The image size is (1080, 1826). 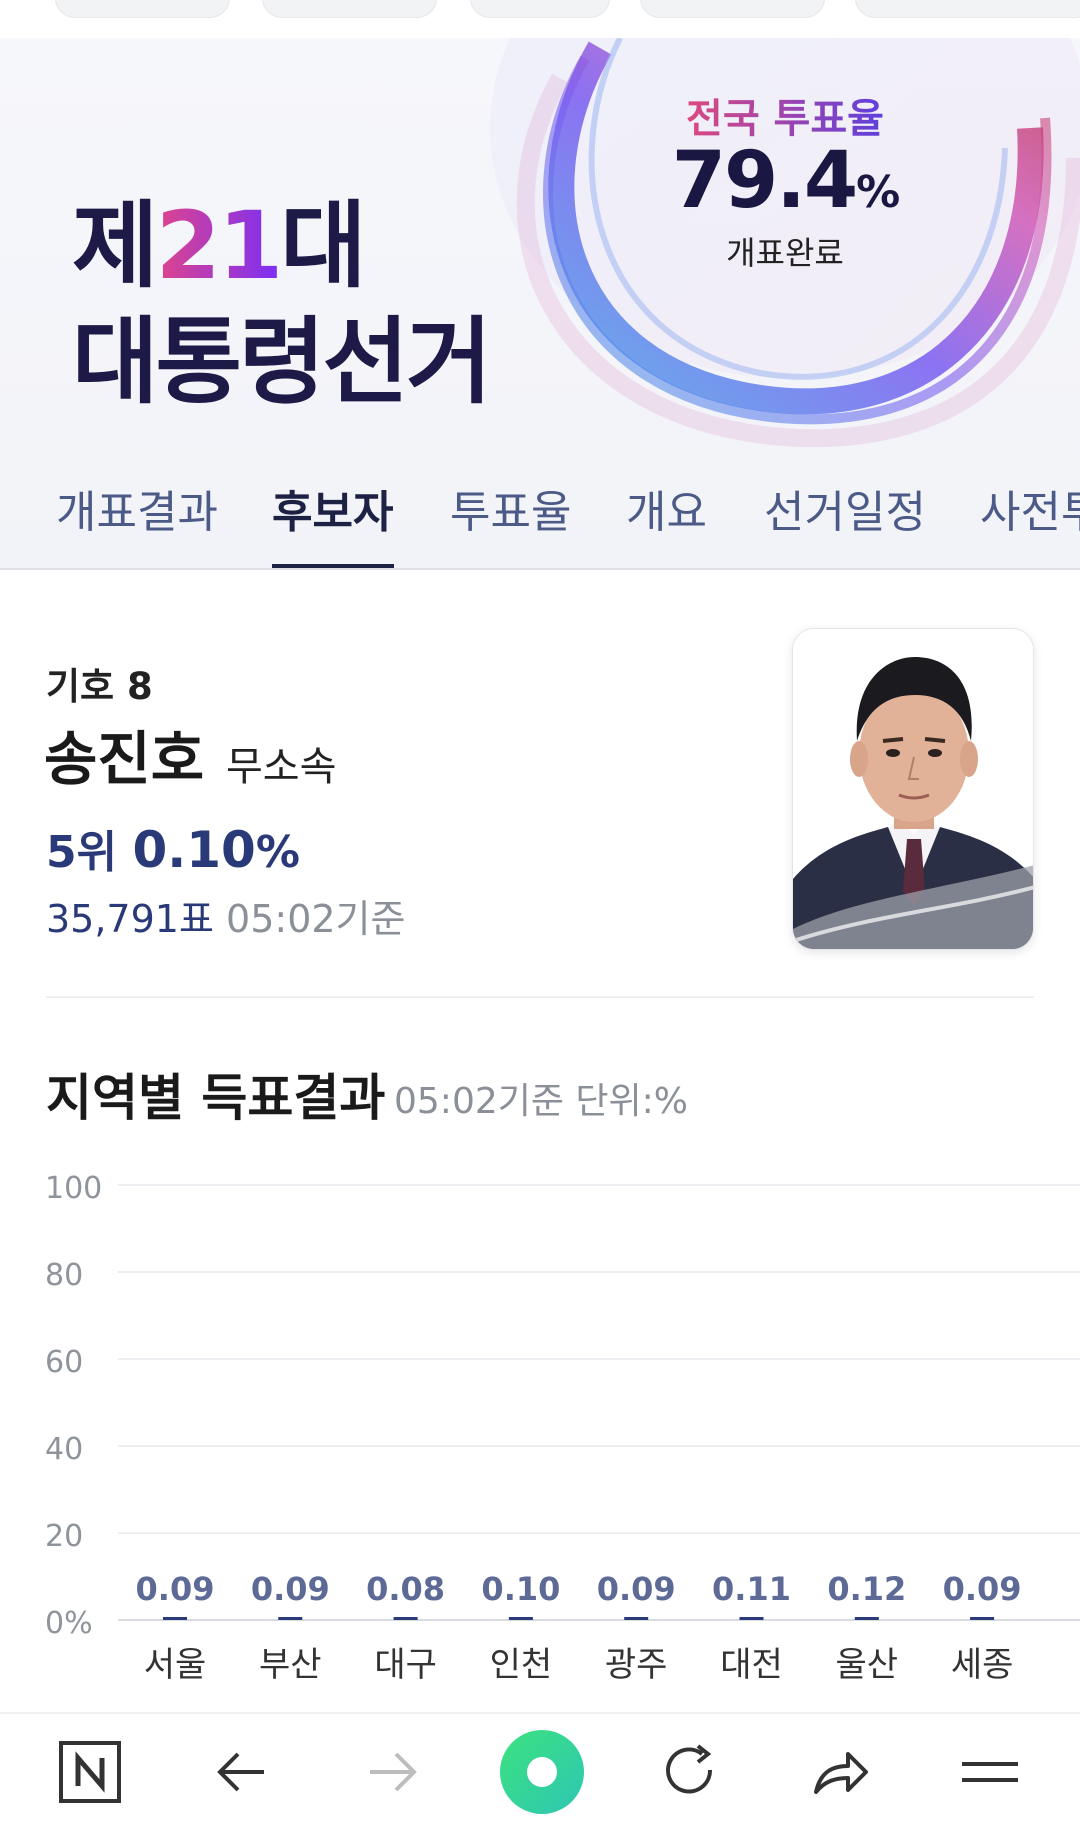 I want to click on menu-icon, so click(x=990, y=1772).